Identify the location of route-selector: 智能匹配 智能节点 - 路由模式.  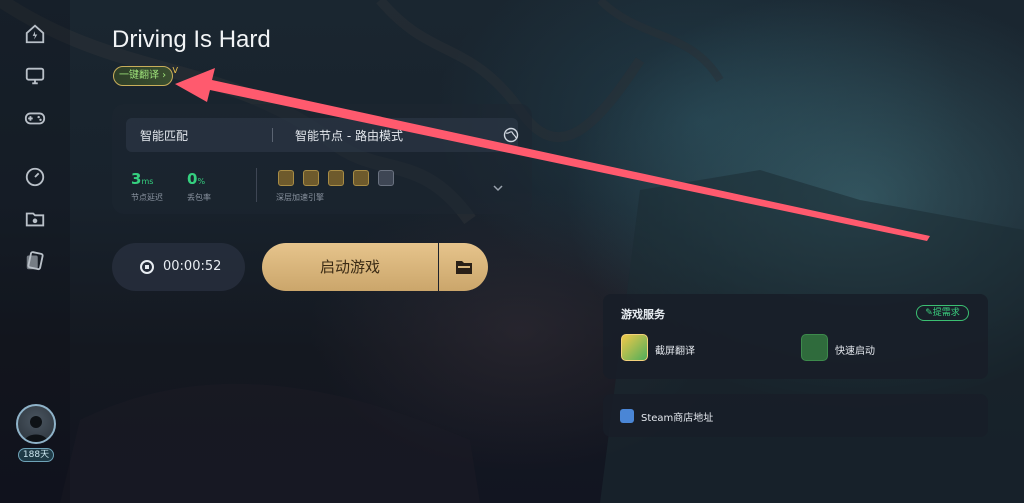
(322, 135).